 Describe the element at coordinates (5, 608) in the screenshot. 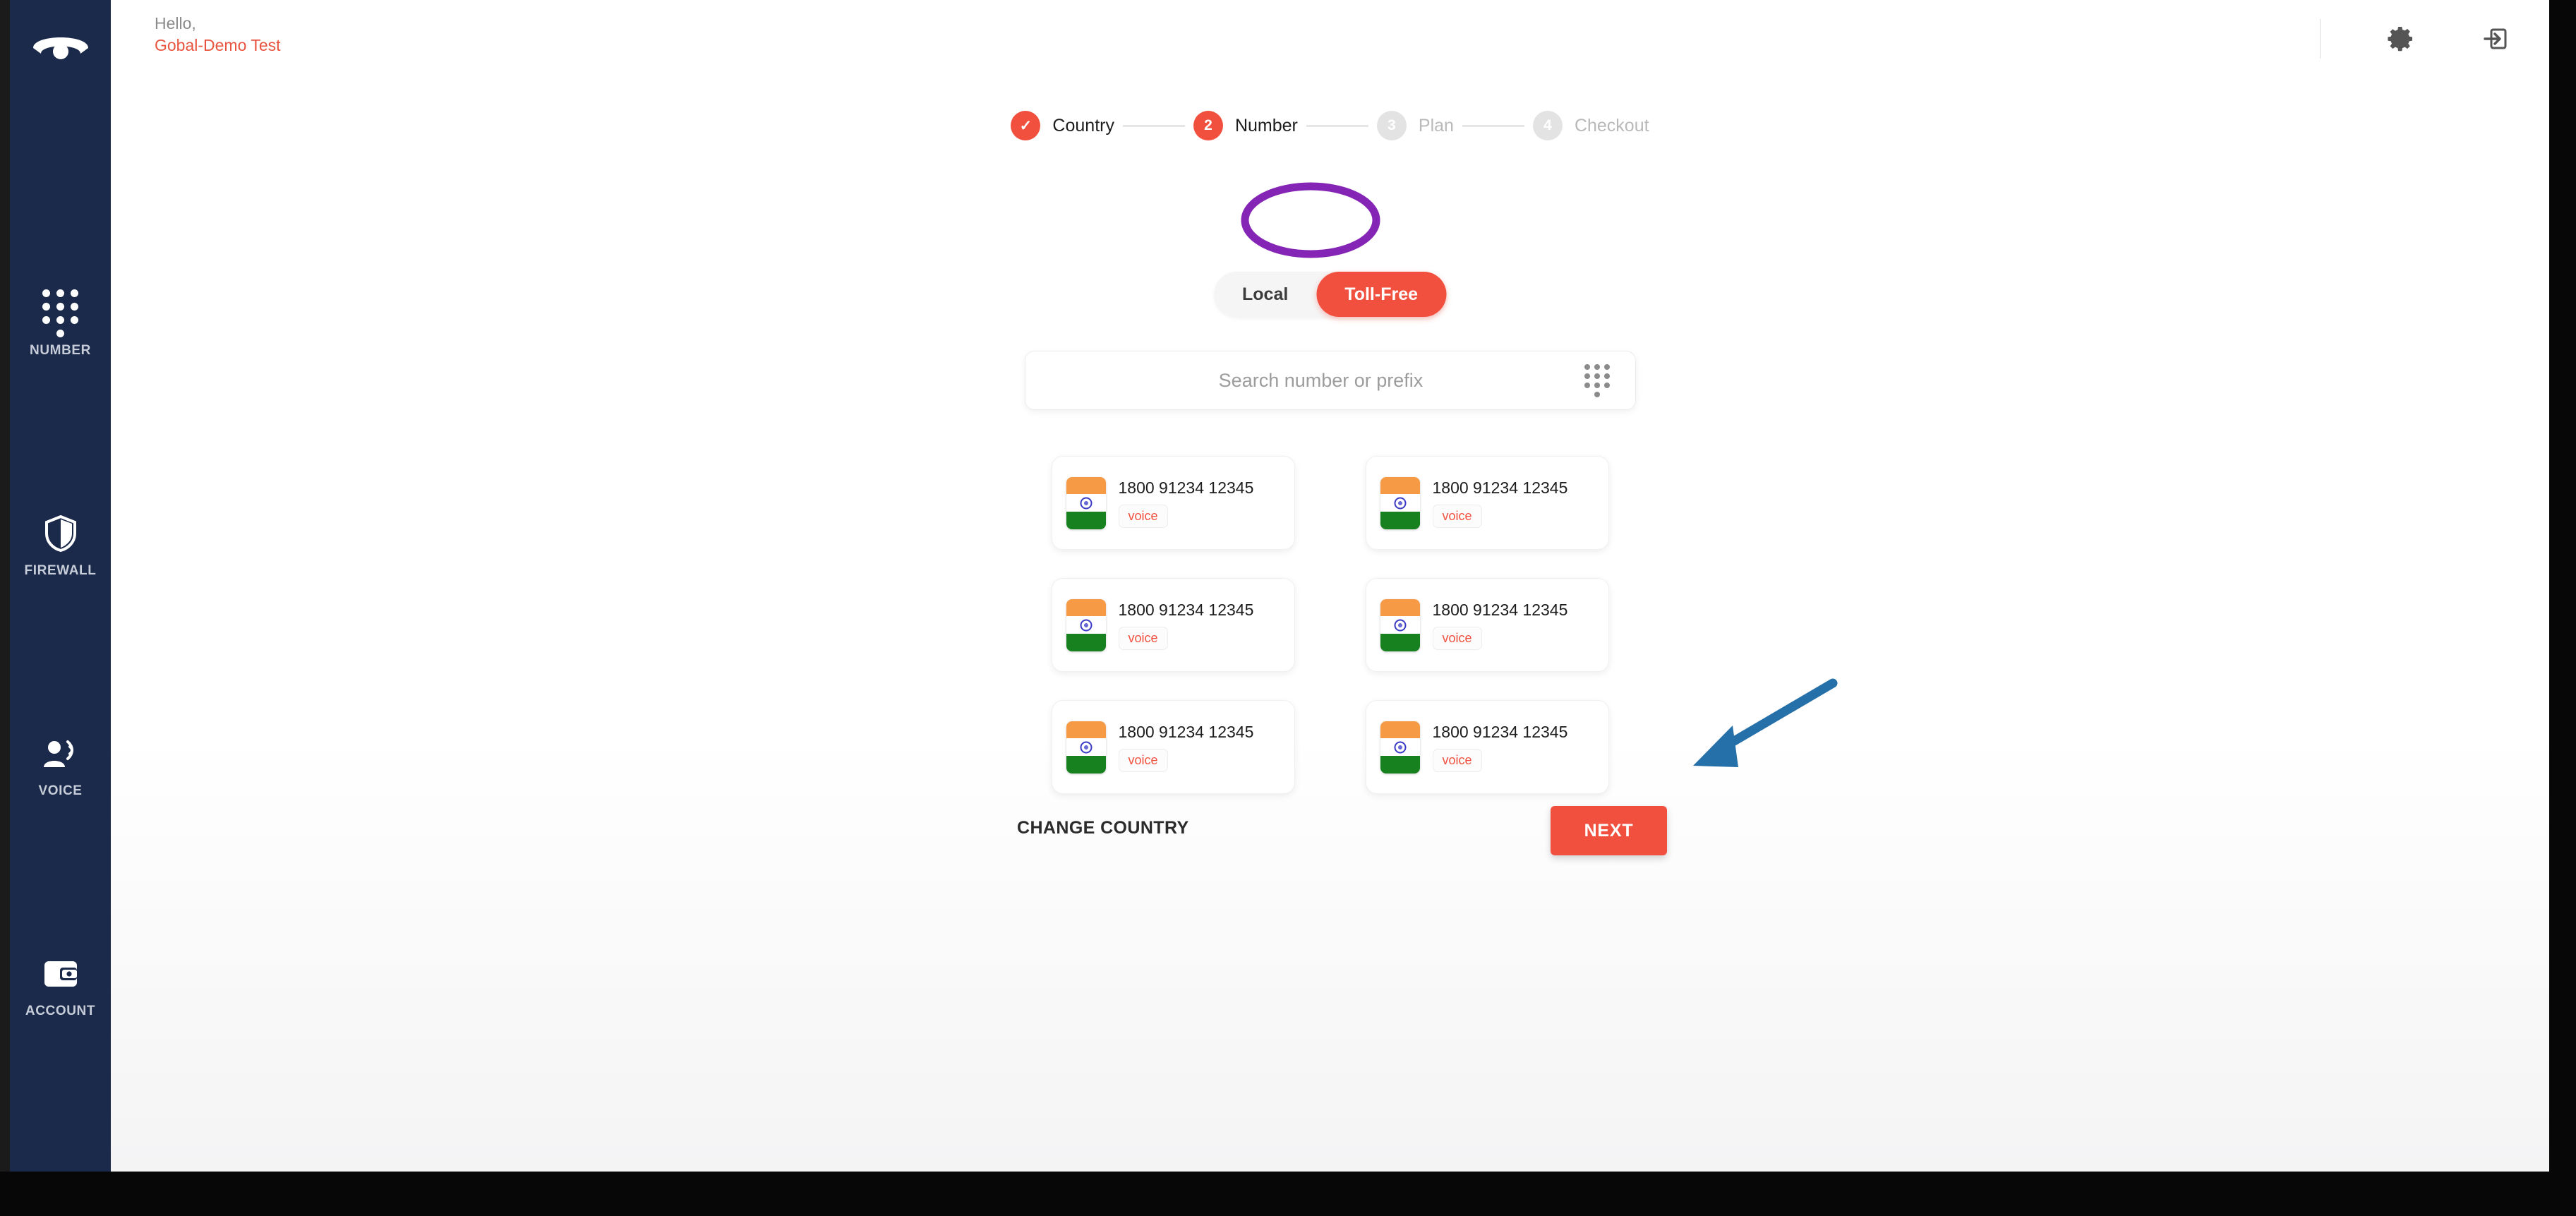

I see `window-left-gutter` at that location.